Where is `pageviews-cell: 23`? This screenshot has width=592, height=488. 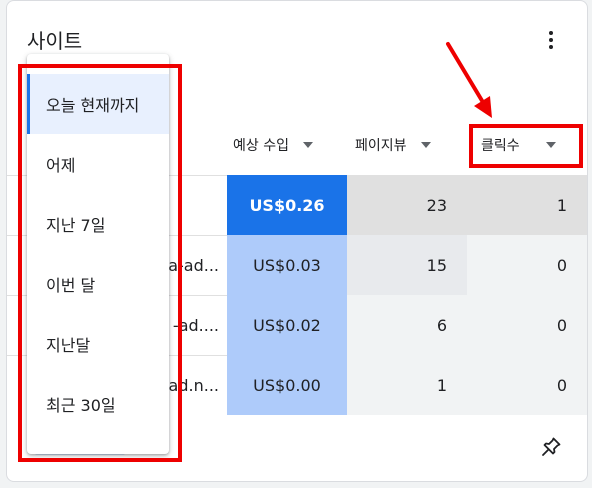
pageviews-cell: 23 is located at coordinates (407, 205).